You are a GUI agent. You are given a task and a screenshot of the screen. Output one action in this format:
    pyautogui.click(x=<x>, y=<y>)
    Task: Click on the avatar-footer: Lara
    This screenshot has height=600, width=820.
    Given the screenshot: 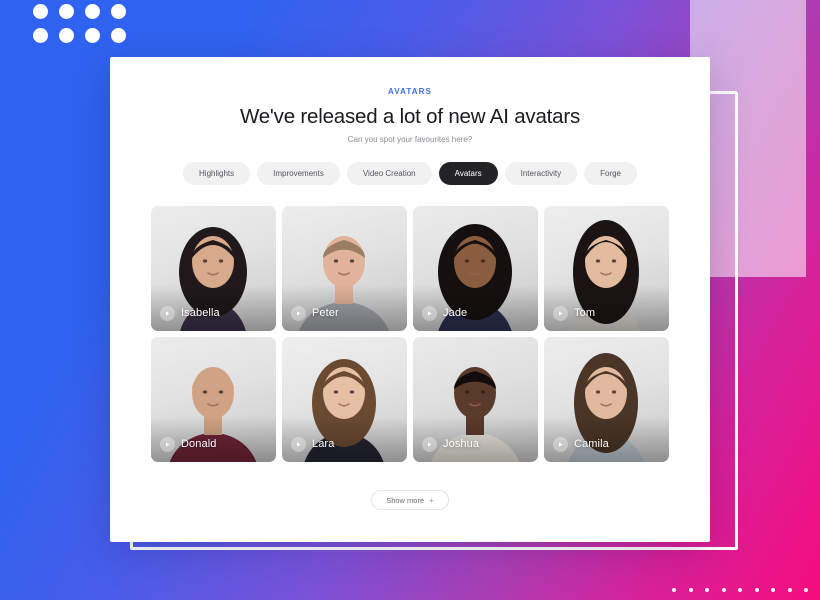 What is the action you would take?
    pyautogui.click(x=344, y=444)
    